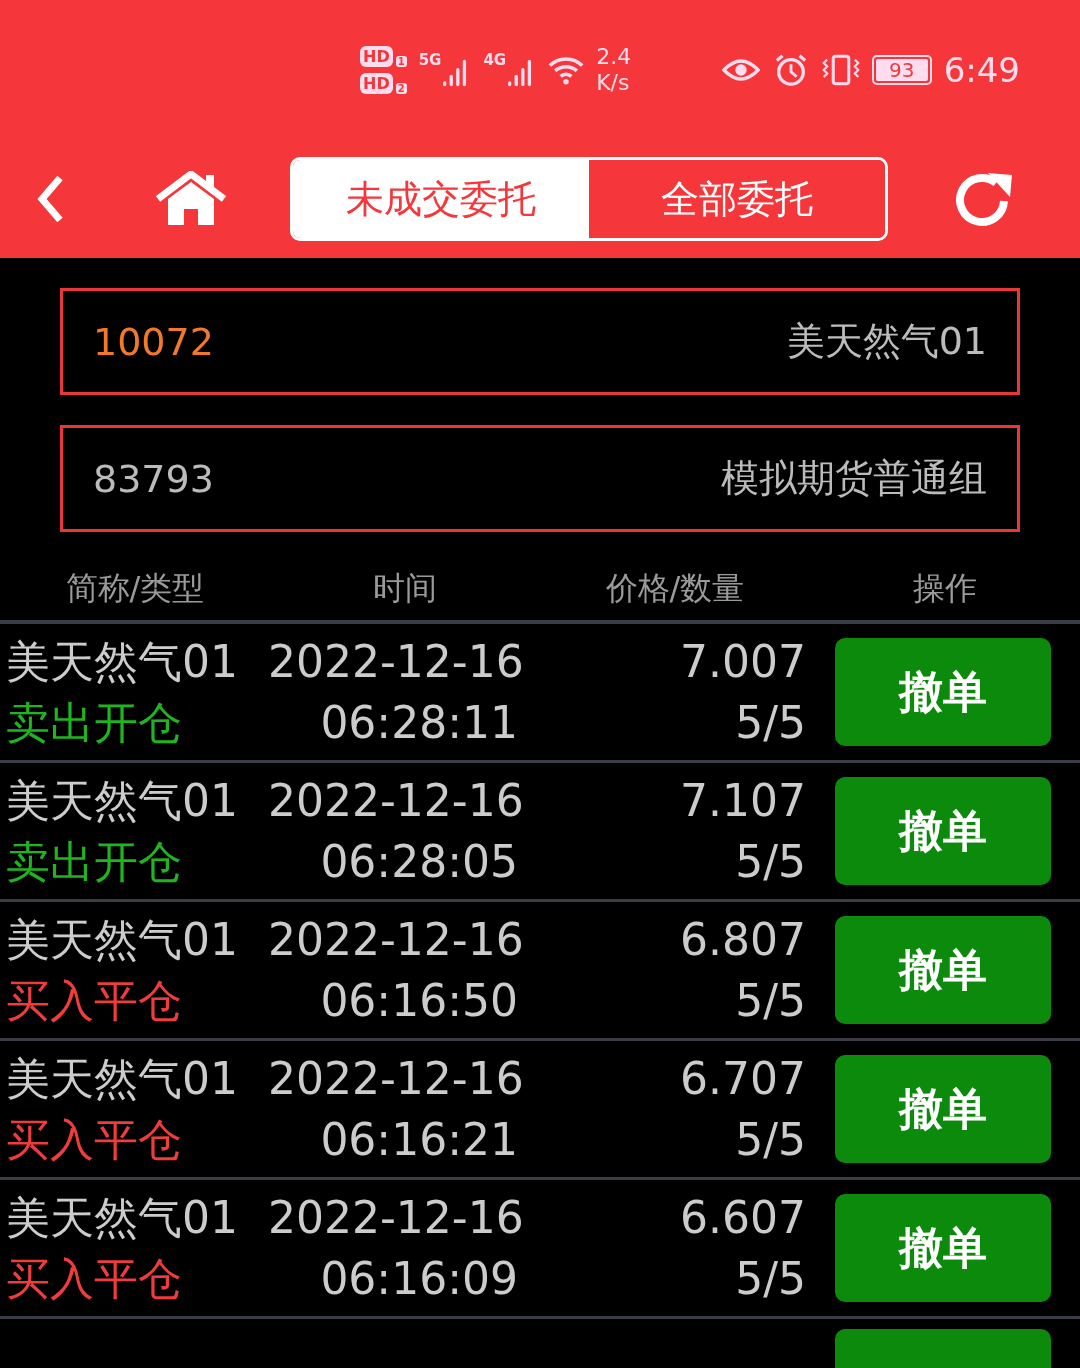 The image size is (1080, 1368). What do you see at coordinates (135, 588) in the screenshot?
I see `column-header: 简称/类型` at bounding box center [135, 588].